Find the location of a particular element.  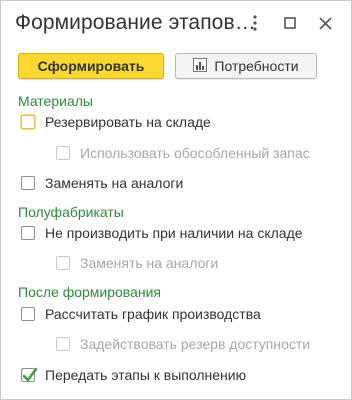

group-title-after: После формирования is located at coordinates (90, 292).